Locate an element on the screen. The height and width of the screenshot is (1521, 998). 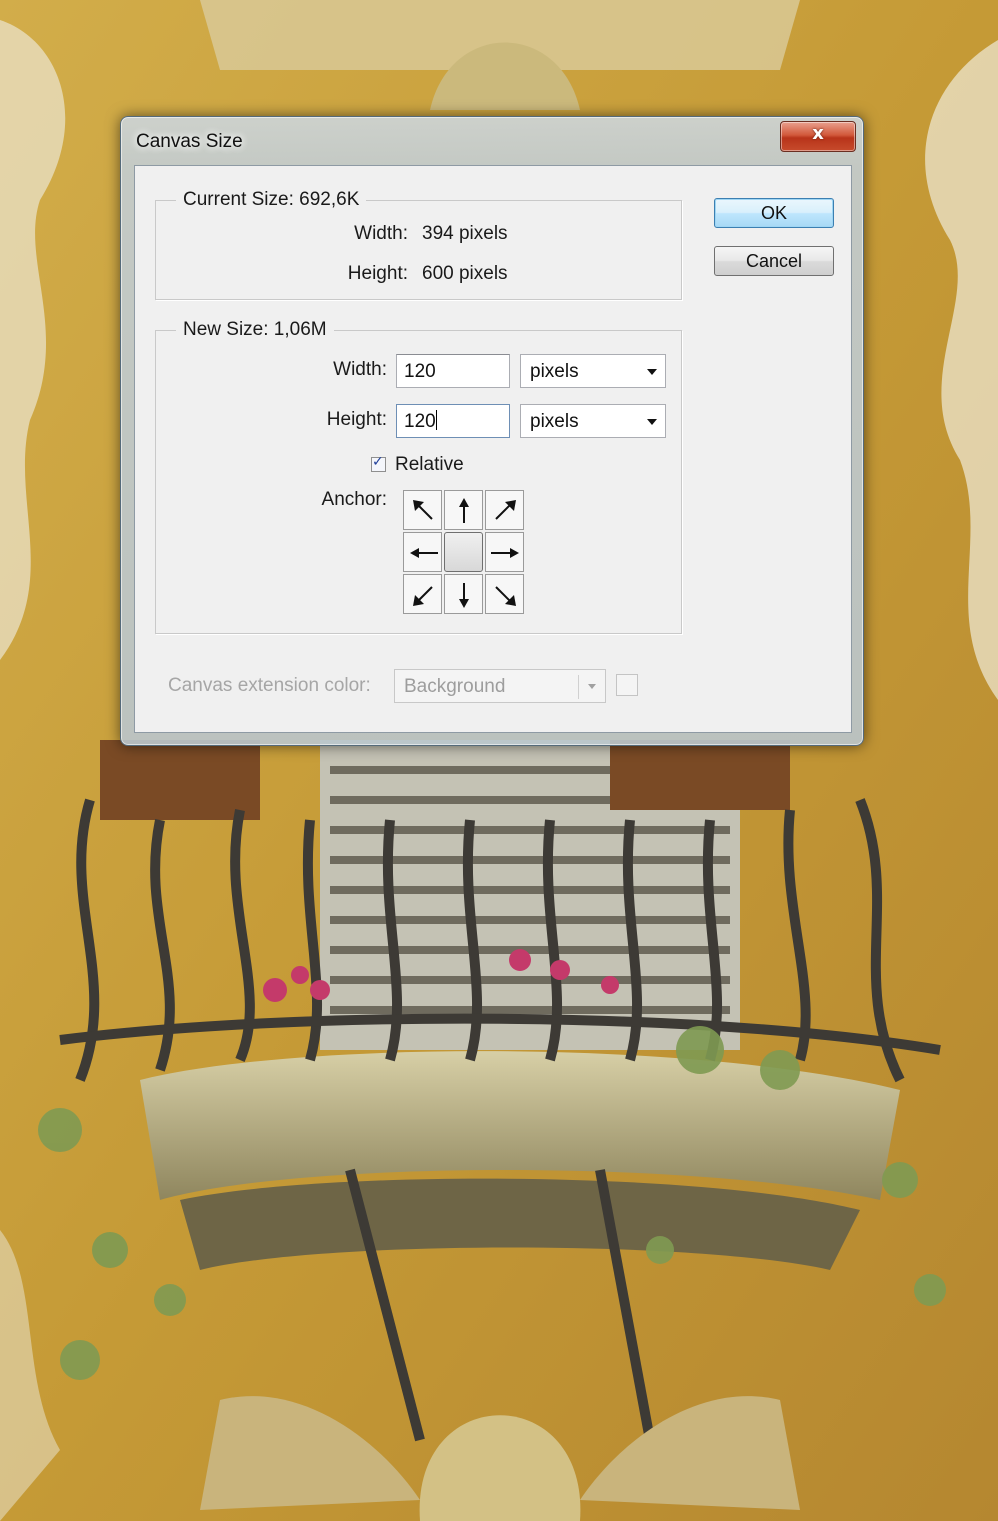
anchor-bottom-right is located at coordinates (504, 594).